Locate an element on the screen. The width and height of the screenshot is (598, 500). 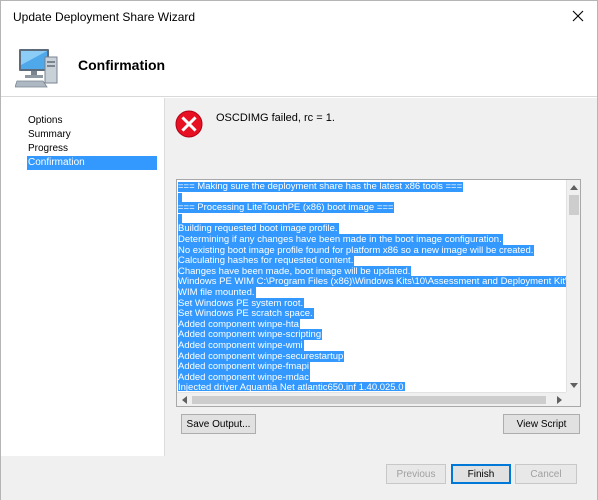
log-line: WIM file mounted. is located at coordinates (217, 292).